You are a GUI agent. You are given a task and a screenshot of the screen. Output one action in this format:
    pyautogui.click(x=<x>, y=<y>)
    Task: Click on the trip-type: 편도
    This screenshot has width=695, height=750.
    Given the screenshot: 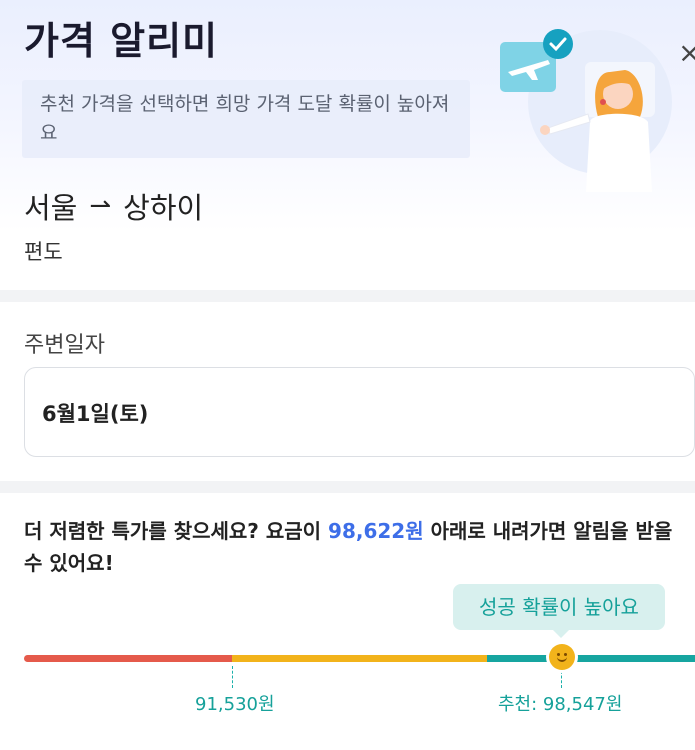 What is the action you would take?
    pyautogui.click(x=43, y=252)
    